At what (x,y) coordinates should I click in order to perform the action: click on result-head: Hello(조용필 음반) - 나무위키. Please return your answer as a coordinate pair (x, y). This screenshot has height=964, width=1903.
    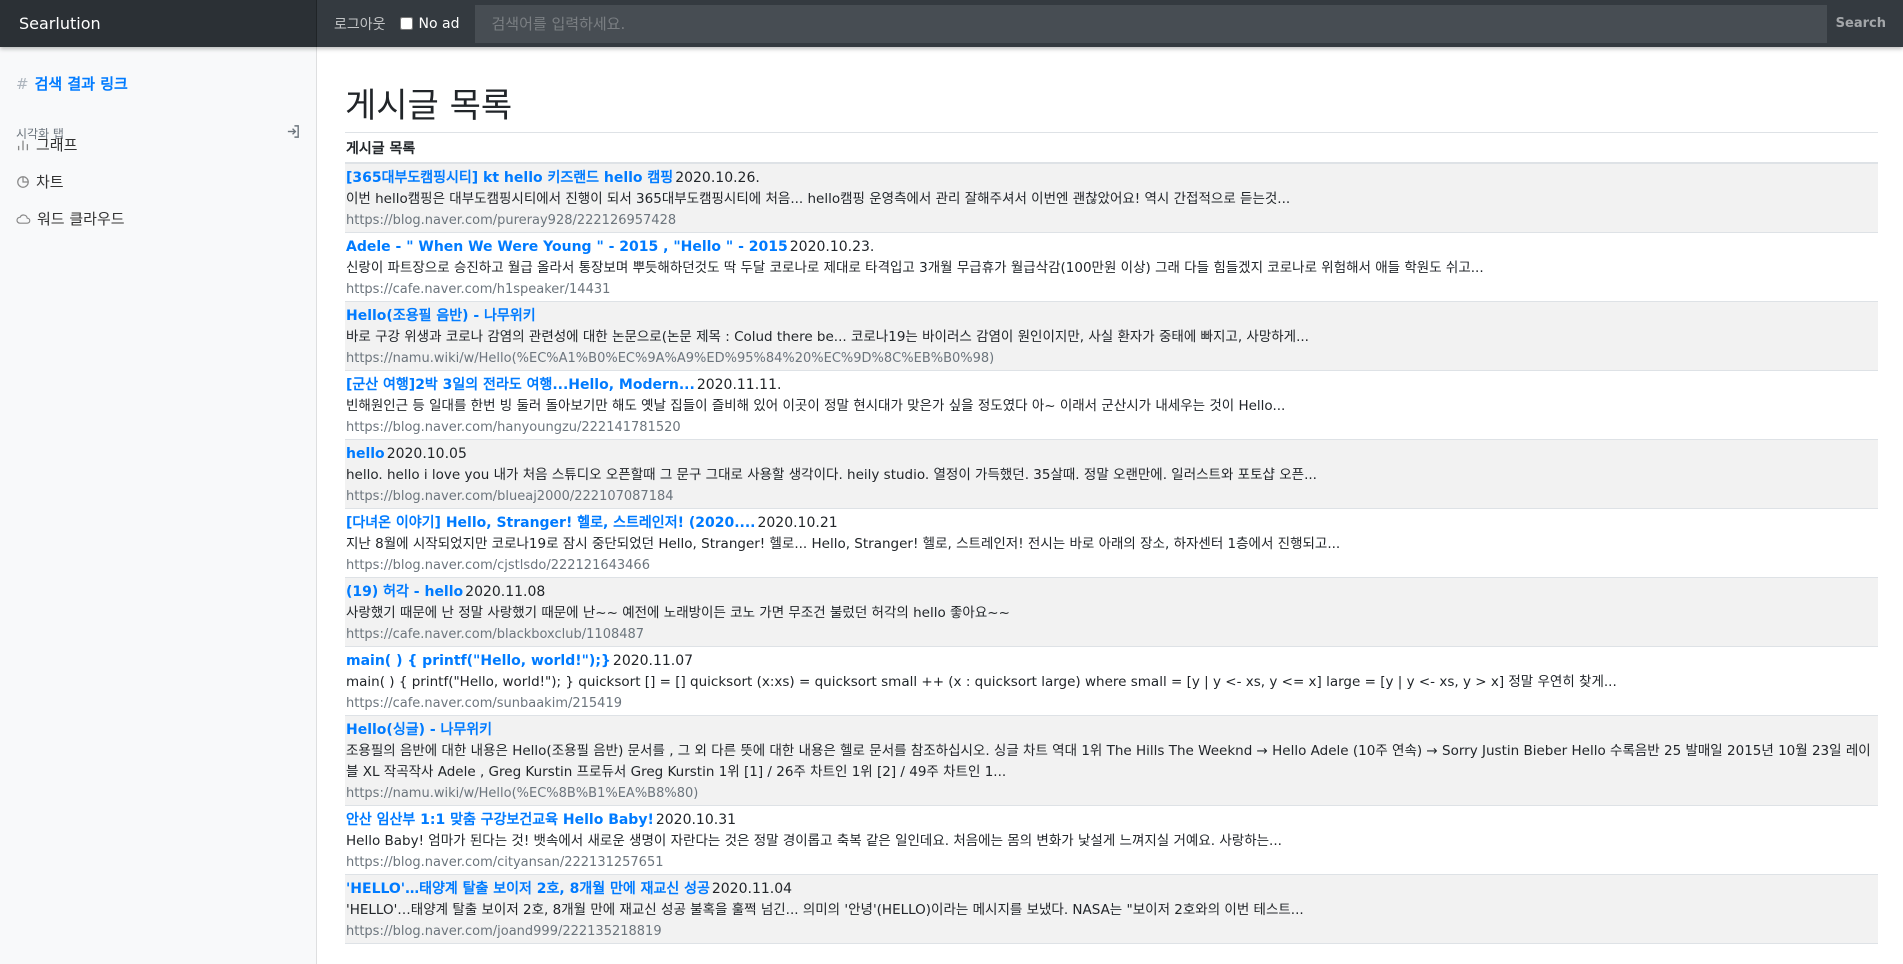
    Looking at the image, I should click on (1111, 316).